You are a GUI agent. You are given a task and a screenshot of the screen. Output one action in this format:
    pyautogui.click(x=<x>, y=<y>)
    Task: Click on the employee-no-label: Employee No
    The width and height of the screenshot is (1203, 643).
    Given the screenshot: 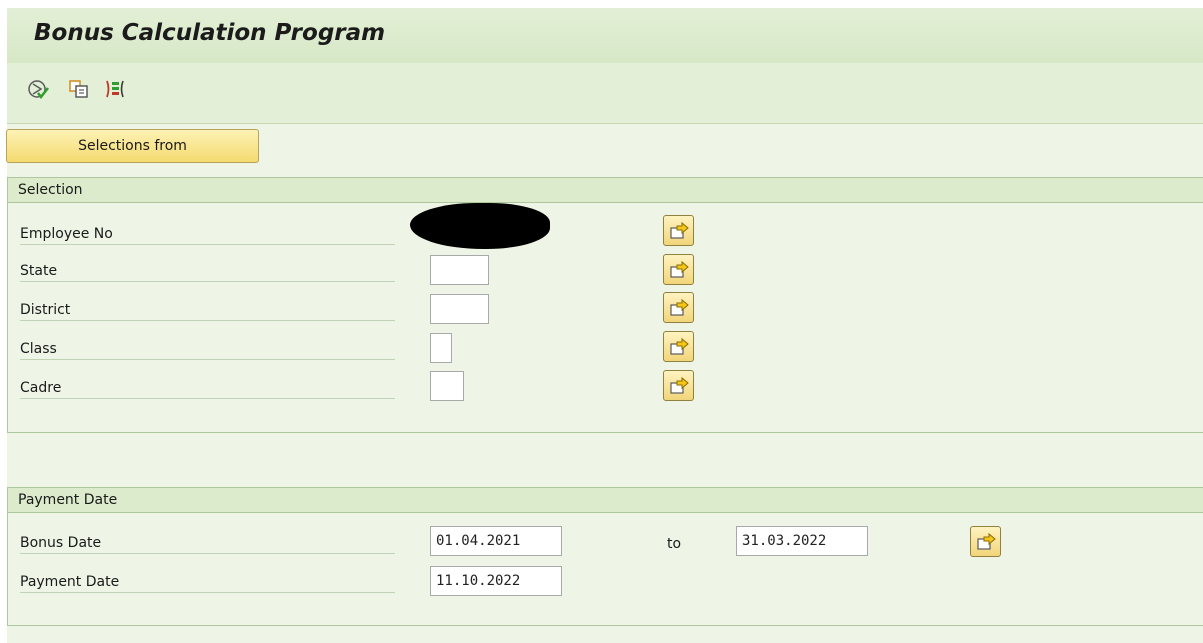 What is the action you would take?
    pyautogui.click(x=207, y=234)
    